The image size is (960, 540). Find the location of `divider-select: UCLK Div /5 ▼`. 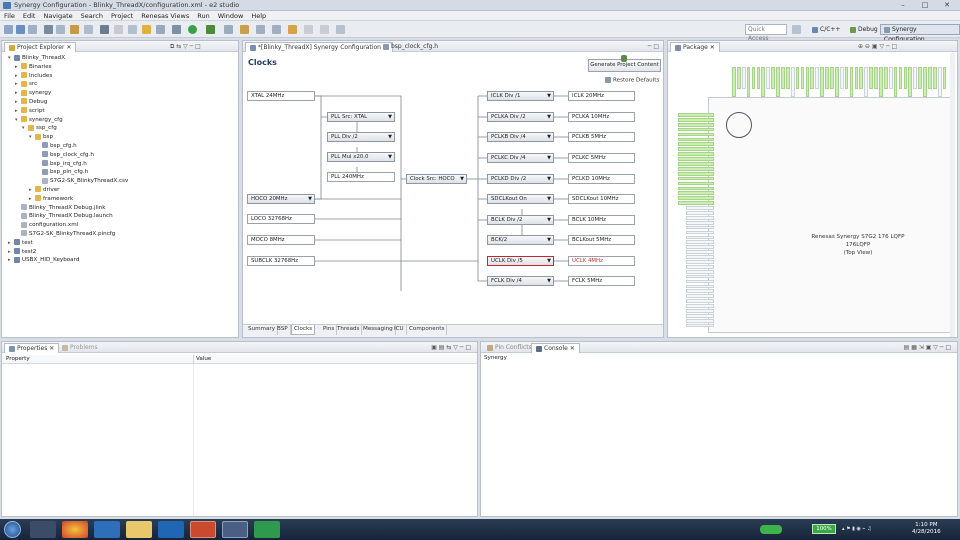

divider-select: UCLK Div /5 ▼ is located at coordinates (520, 261).